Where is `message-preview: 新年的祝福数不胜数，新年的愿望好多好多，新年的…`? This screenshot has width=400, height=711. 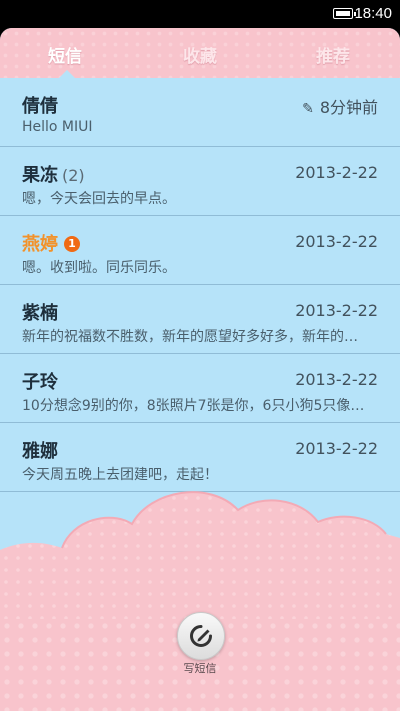
message-preview: 新年的祝福数不胜数，新年的愿望好多好多，新年的… is located at coordinates (190, 337).